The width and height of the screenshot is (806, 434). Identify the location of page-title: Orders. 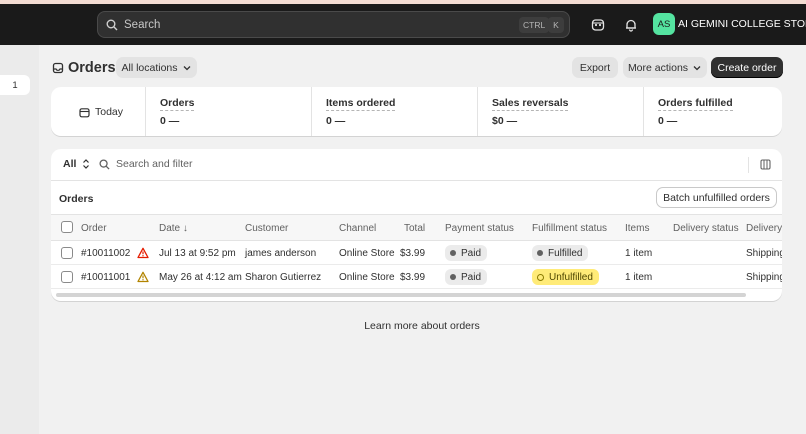
(84, 68).